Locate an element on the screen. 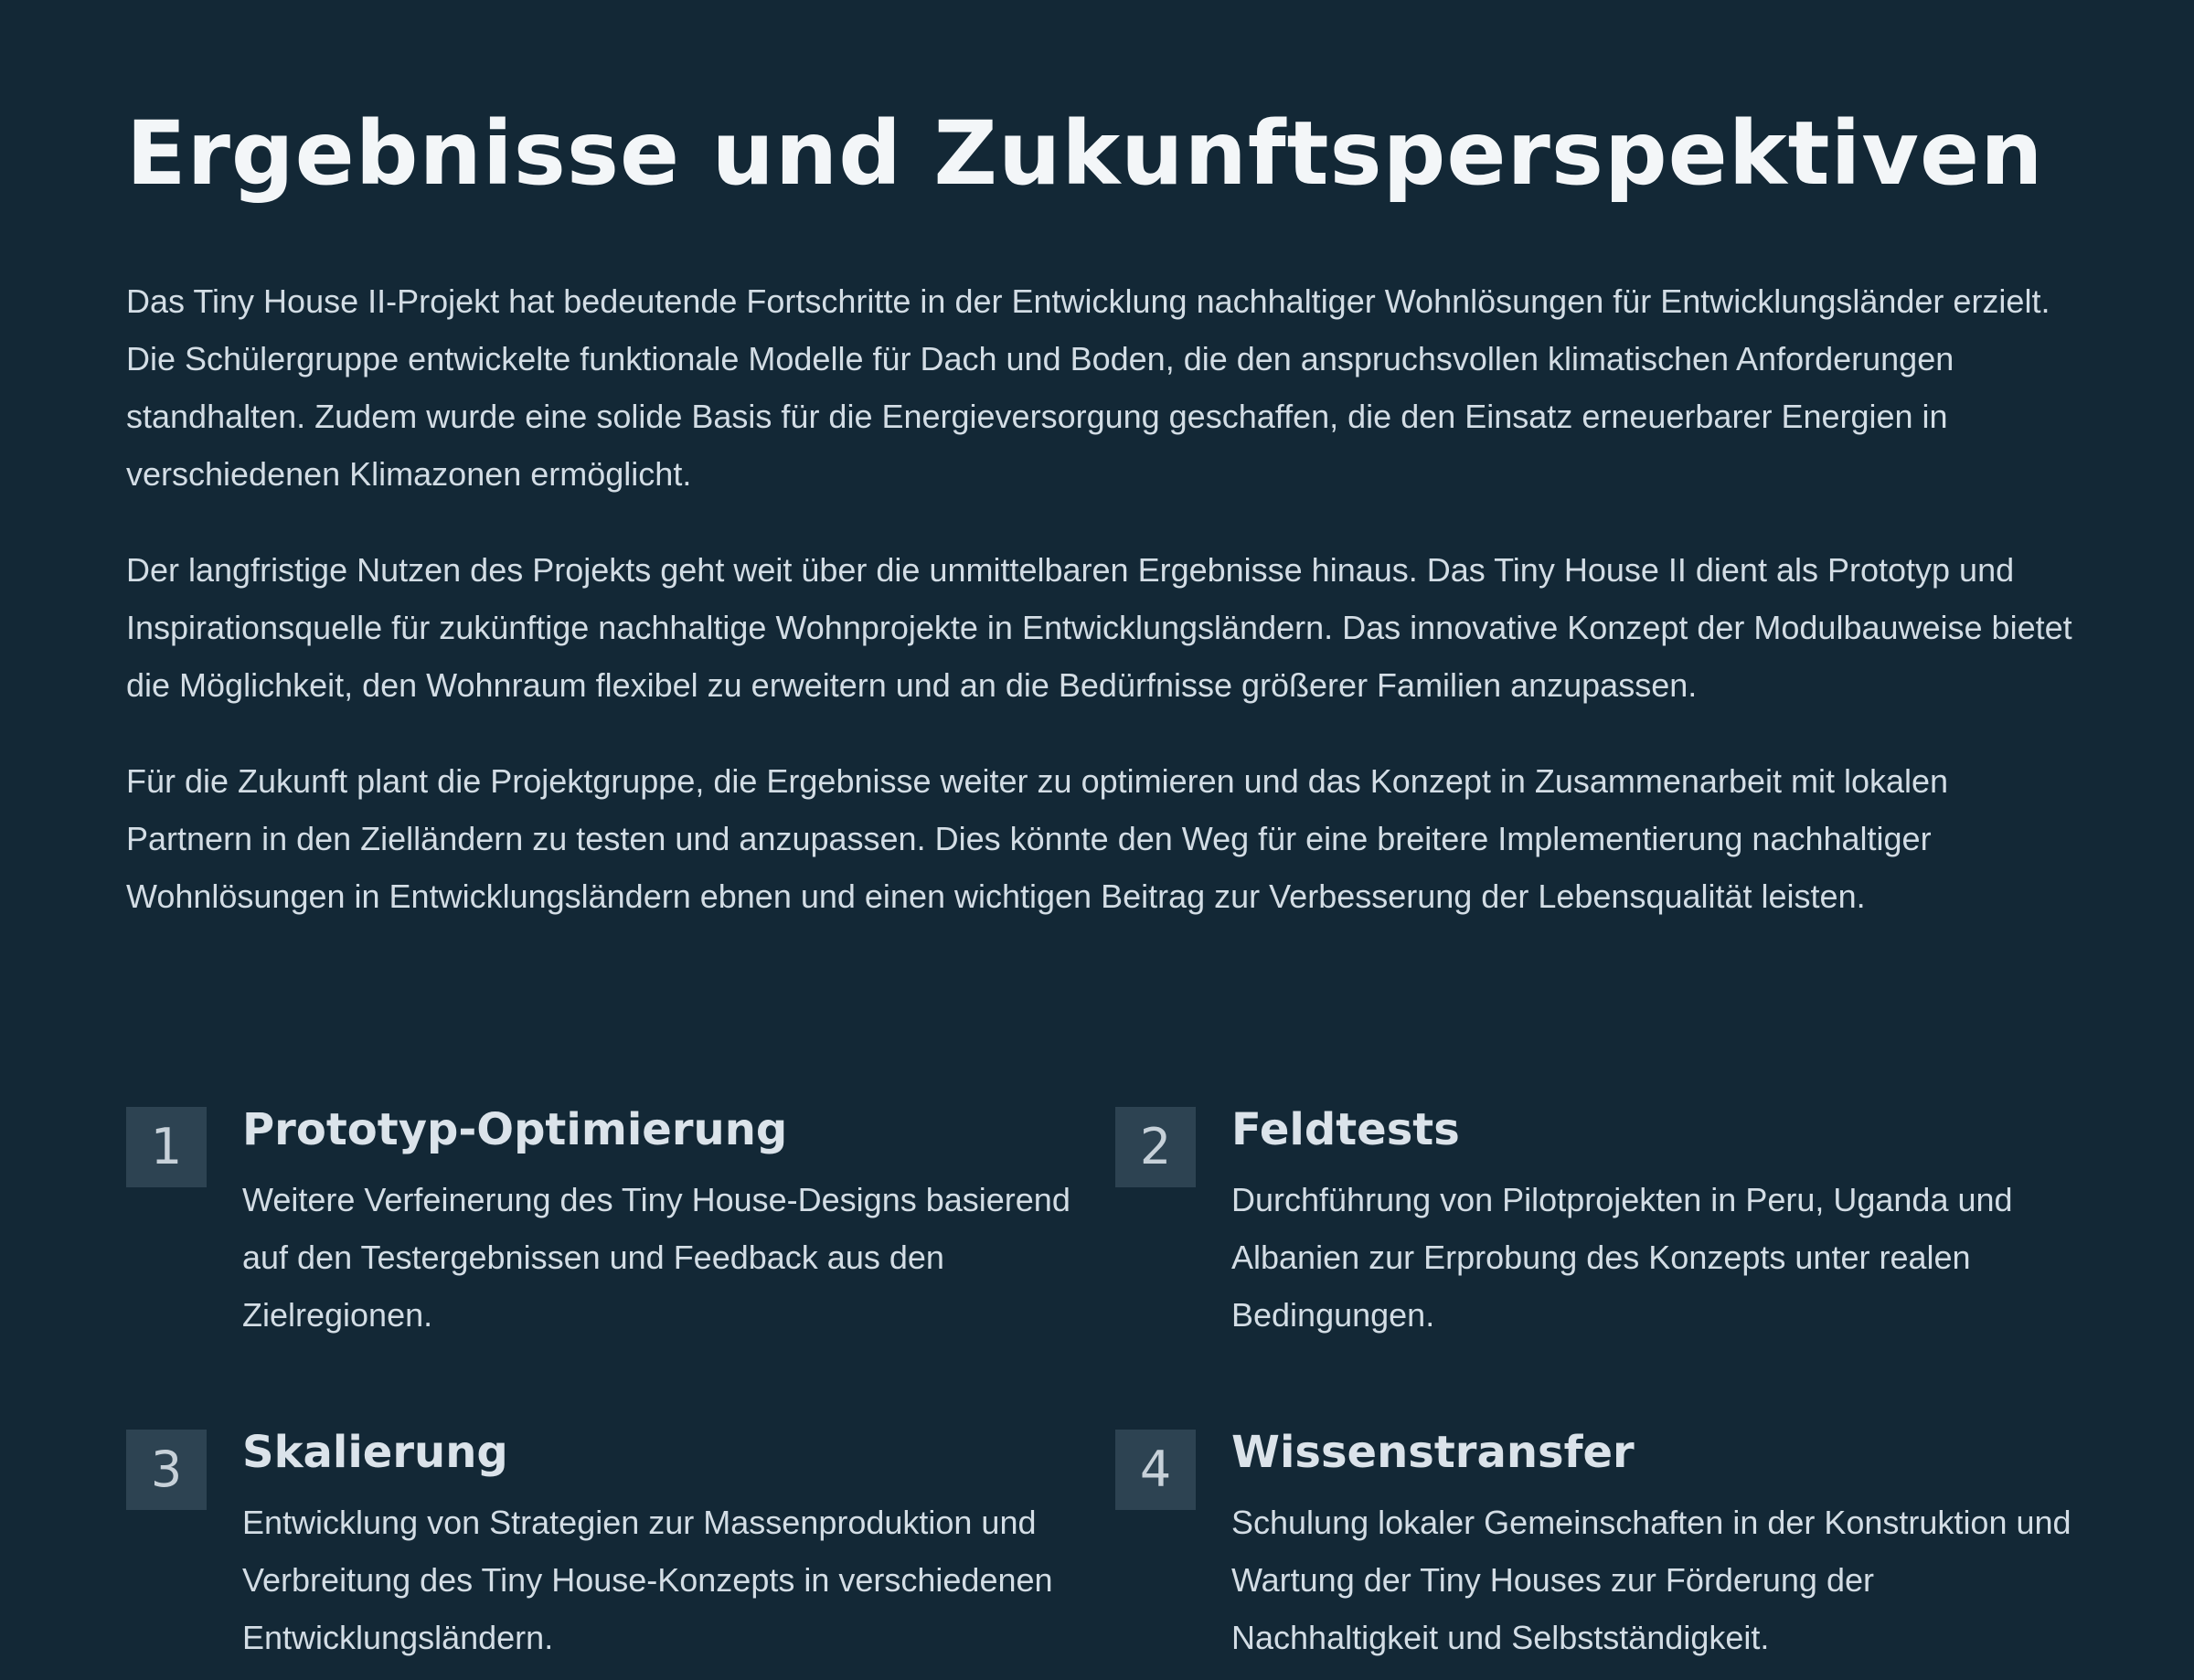  step-title: Feldtests is located at coordinates (1346, 1129).